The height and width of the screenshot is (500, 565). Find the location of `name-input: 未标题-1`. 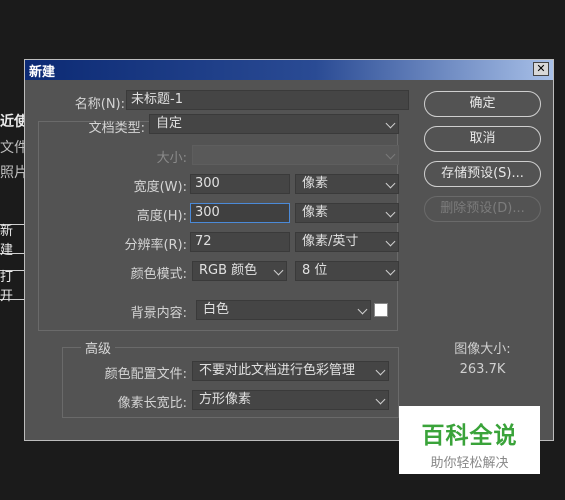

name-input: 未标题-1 is located at coordinates (267, 100).